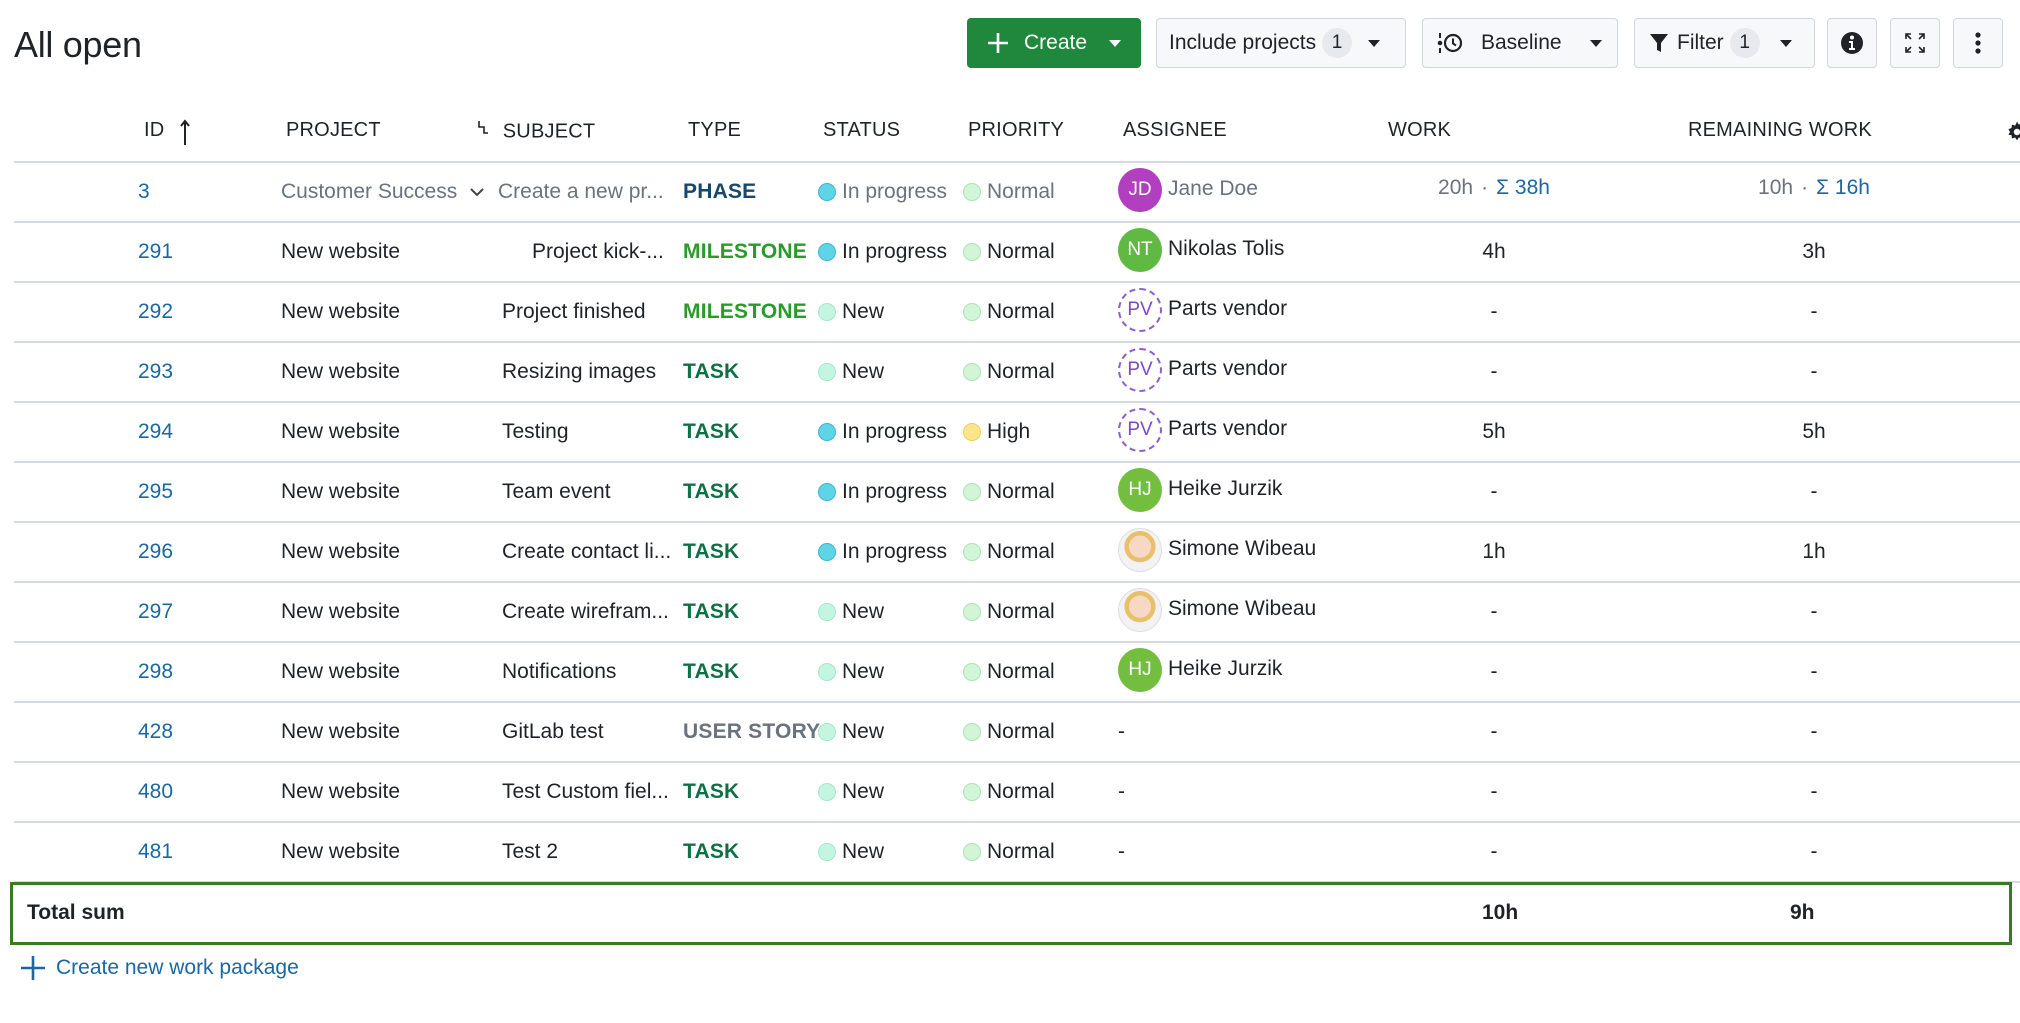  I want to click on column-header-assignee: ASSIGNEE, so click(1175, 130).